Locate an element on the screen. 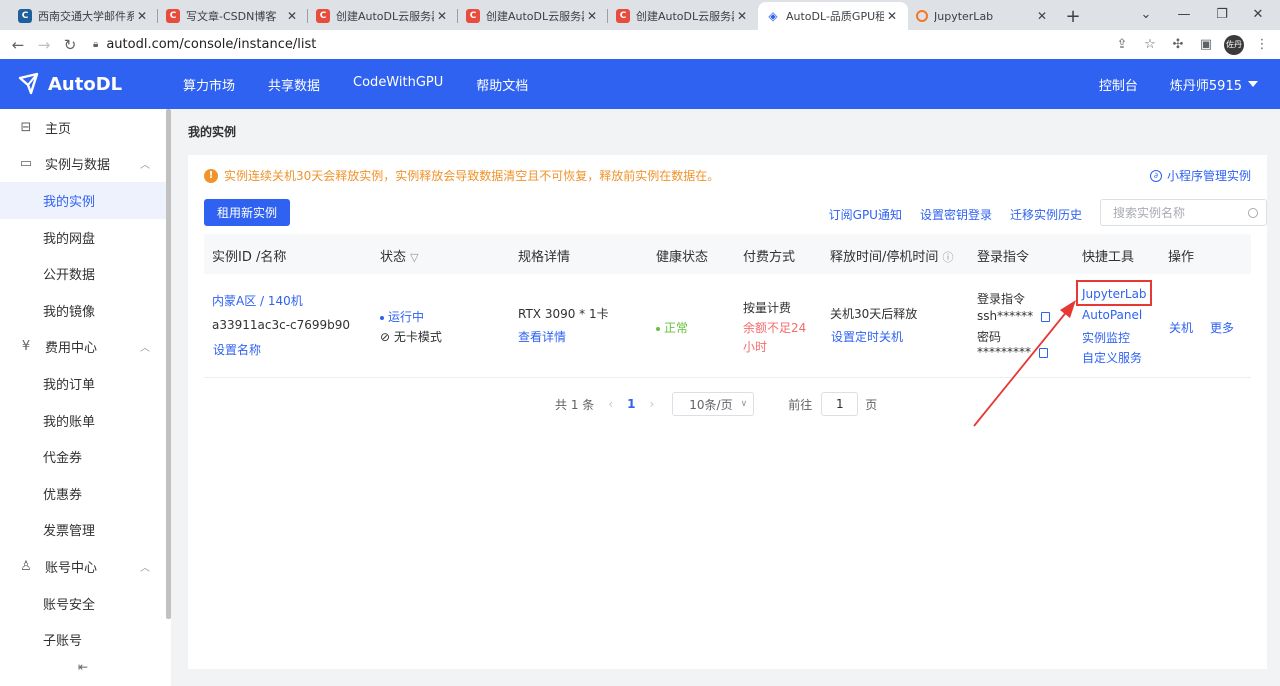  header-right: 控制台 炼丹师5915 is located at coordinates (1189, 84).